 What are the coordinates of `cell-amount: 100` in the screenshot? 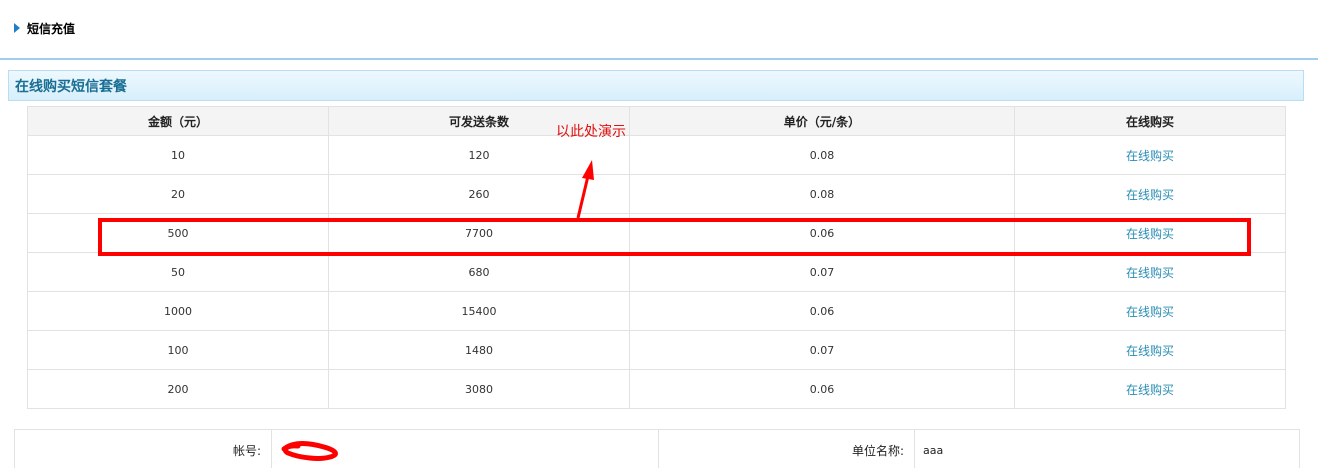 It's located at (178, 350).